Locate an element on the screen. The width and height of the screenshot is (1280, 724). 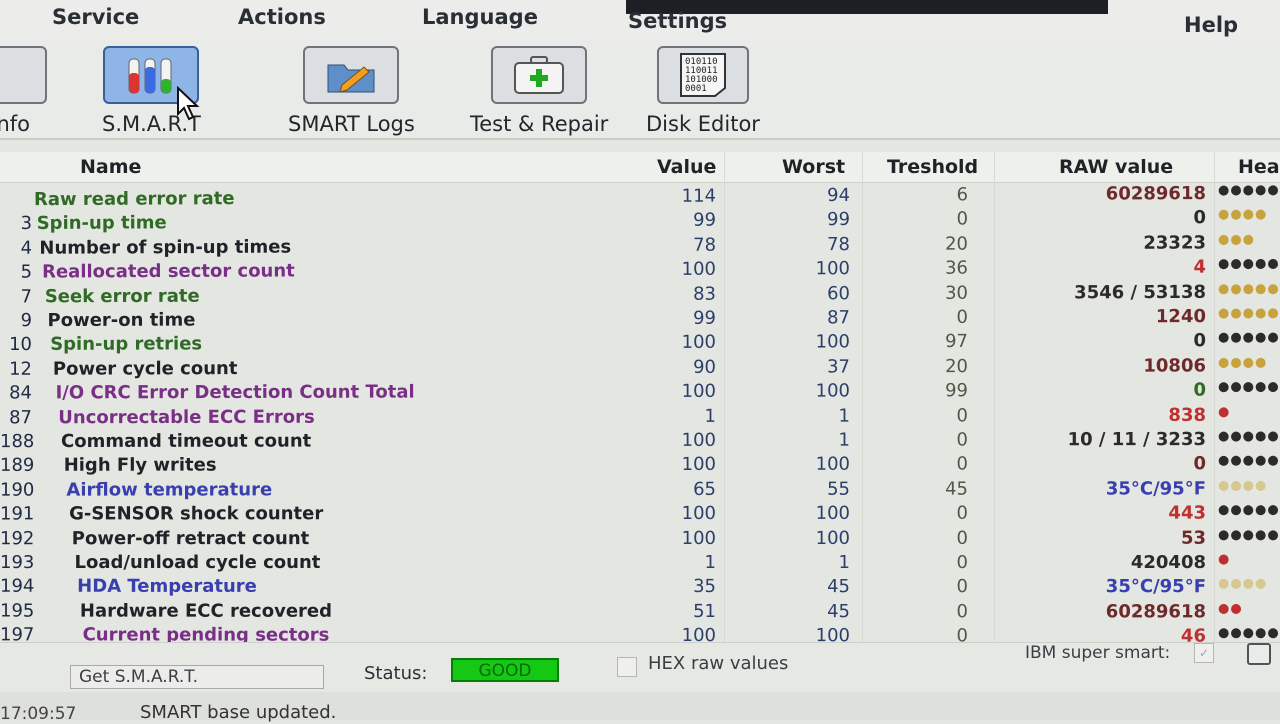
tool-test-repair: Test & Repair is located at coordinates (539, 91).